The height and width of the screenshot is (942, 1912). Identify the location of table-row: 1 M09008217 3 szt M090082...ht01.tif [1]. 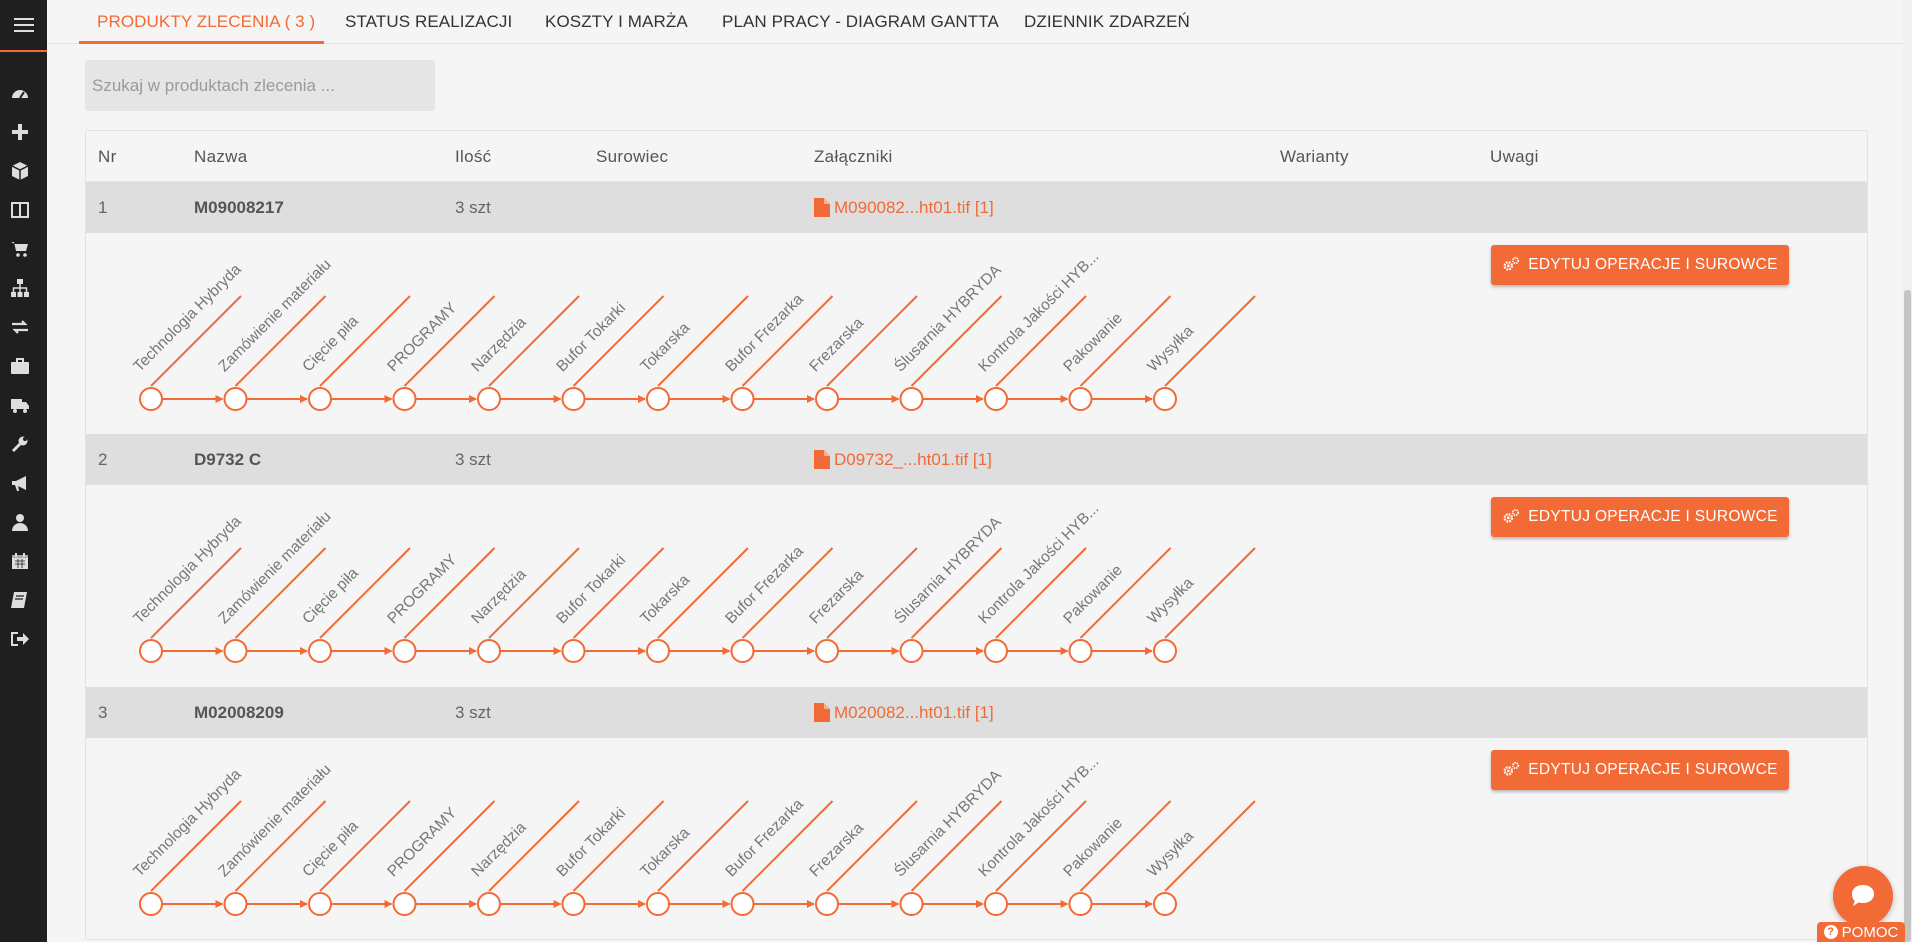
(976, 207).